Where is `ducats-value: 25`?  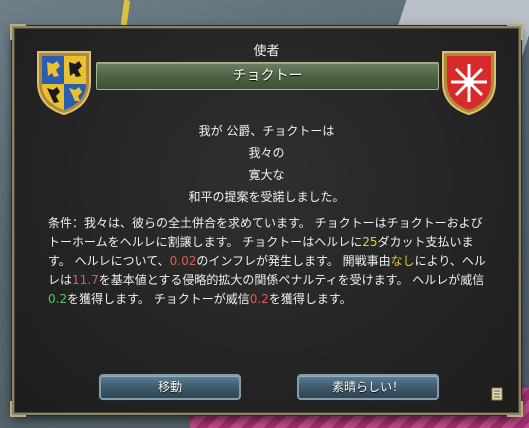 ducats-value: 25 is located at coordinates (370, 242).